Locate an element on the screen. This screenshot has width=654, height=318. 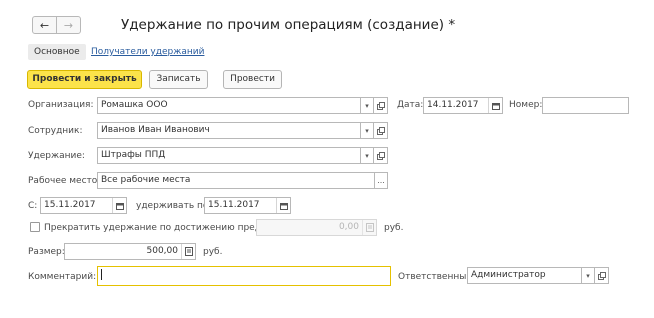
from-calendar-button is located at coordinates (119, 205).